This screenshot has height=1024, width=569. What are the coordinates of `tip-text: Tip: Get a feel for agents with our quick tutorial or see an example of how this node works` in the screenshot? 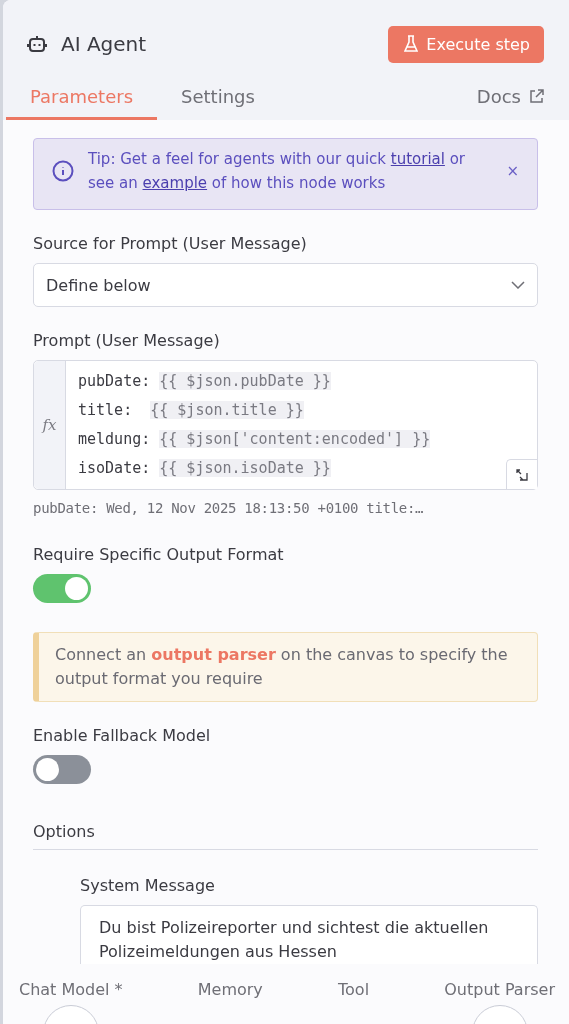 It's located at (277, 171).